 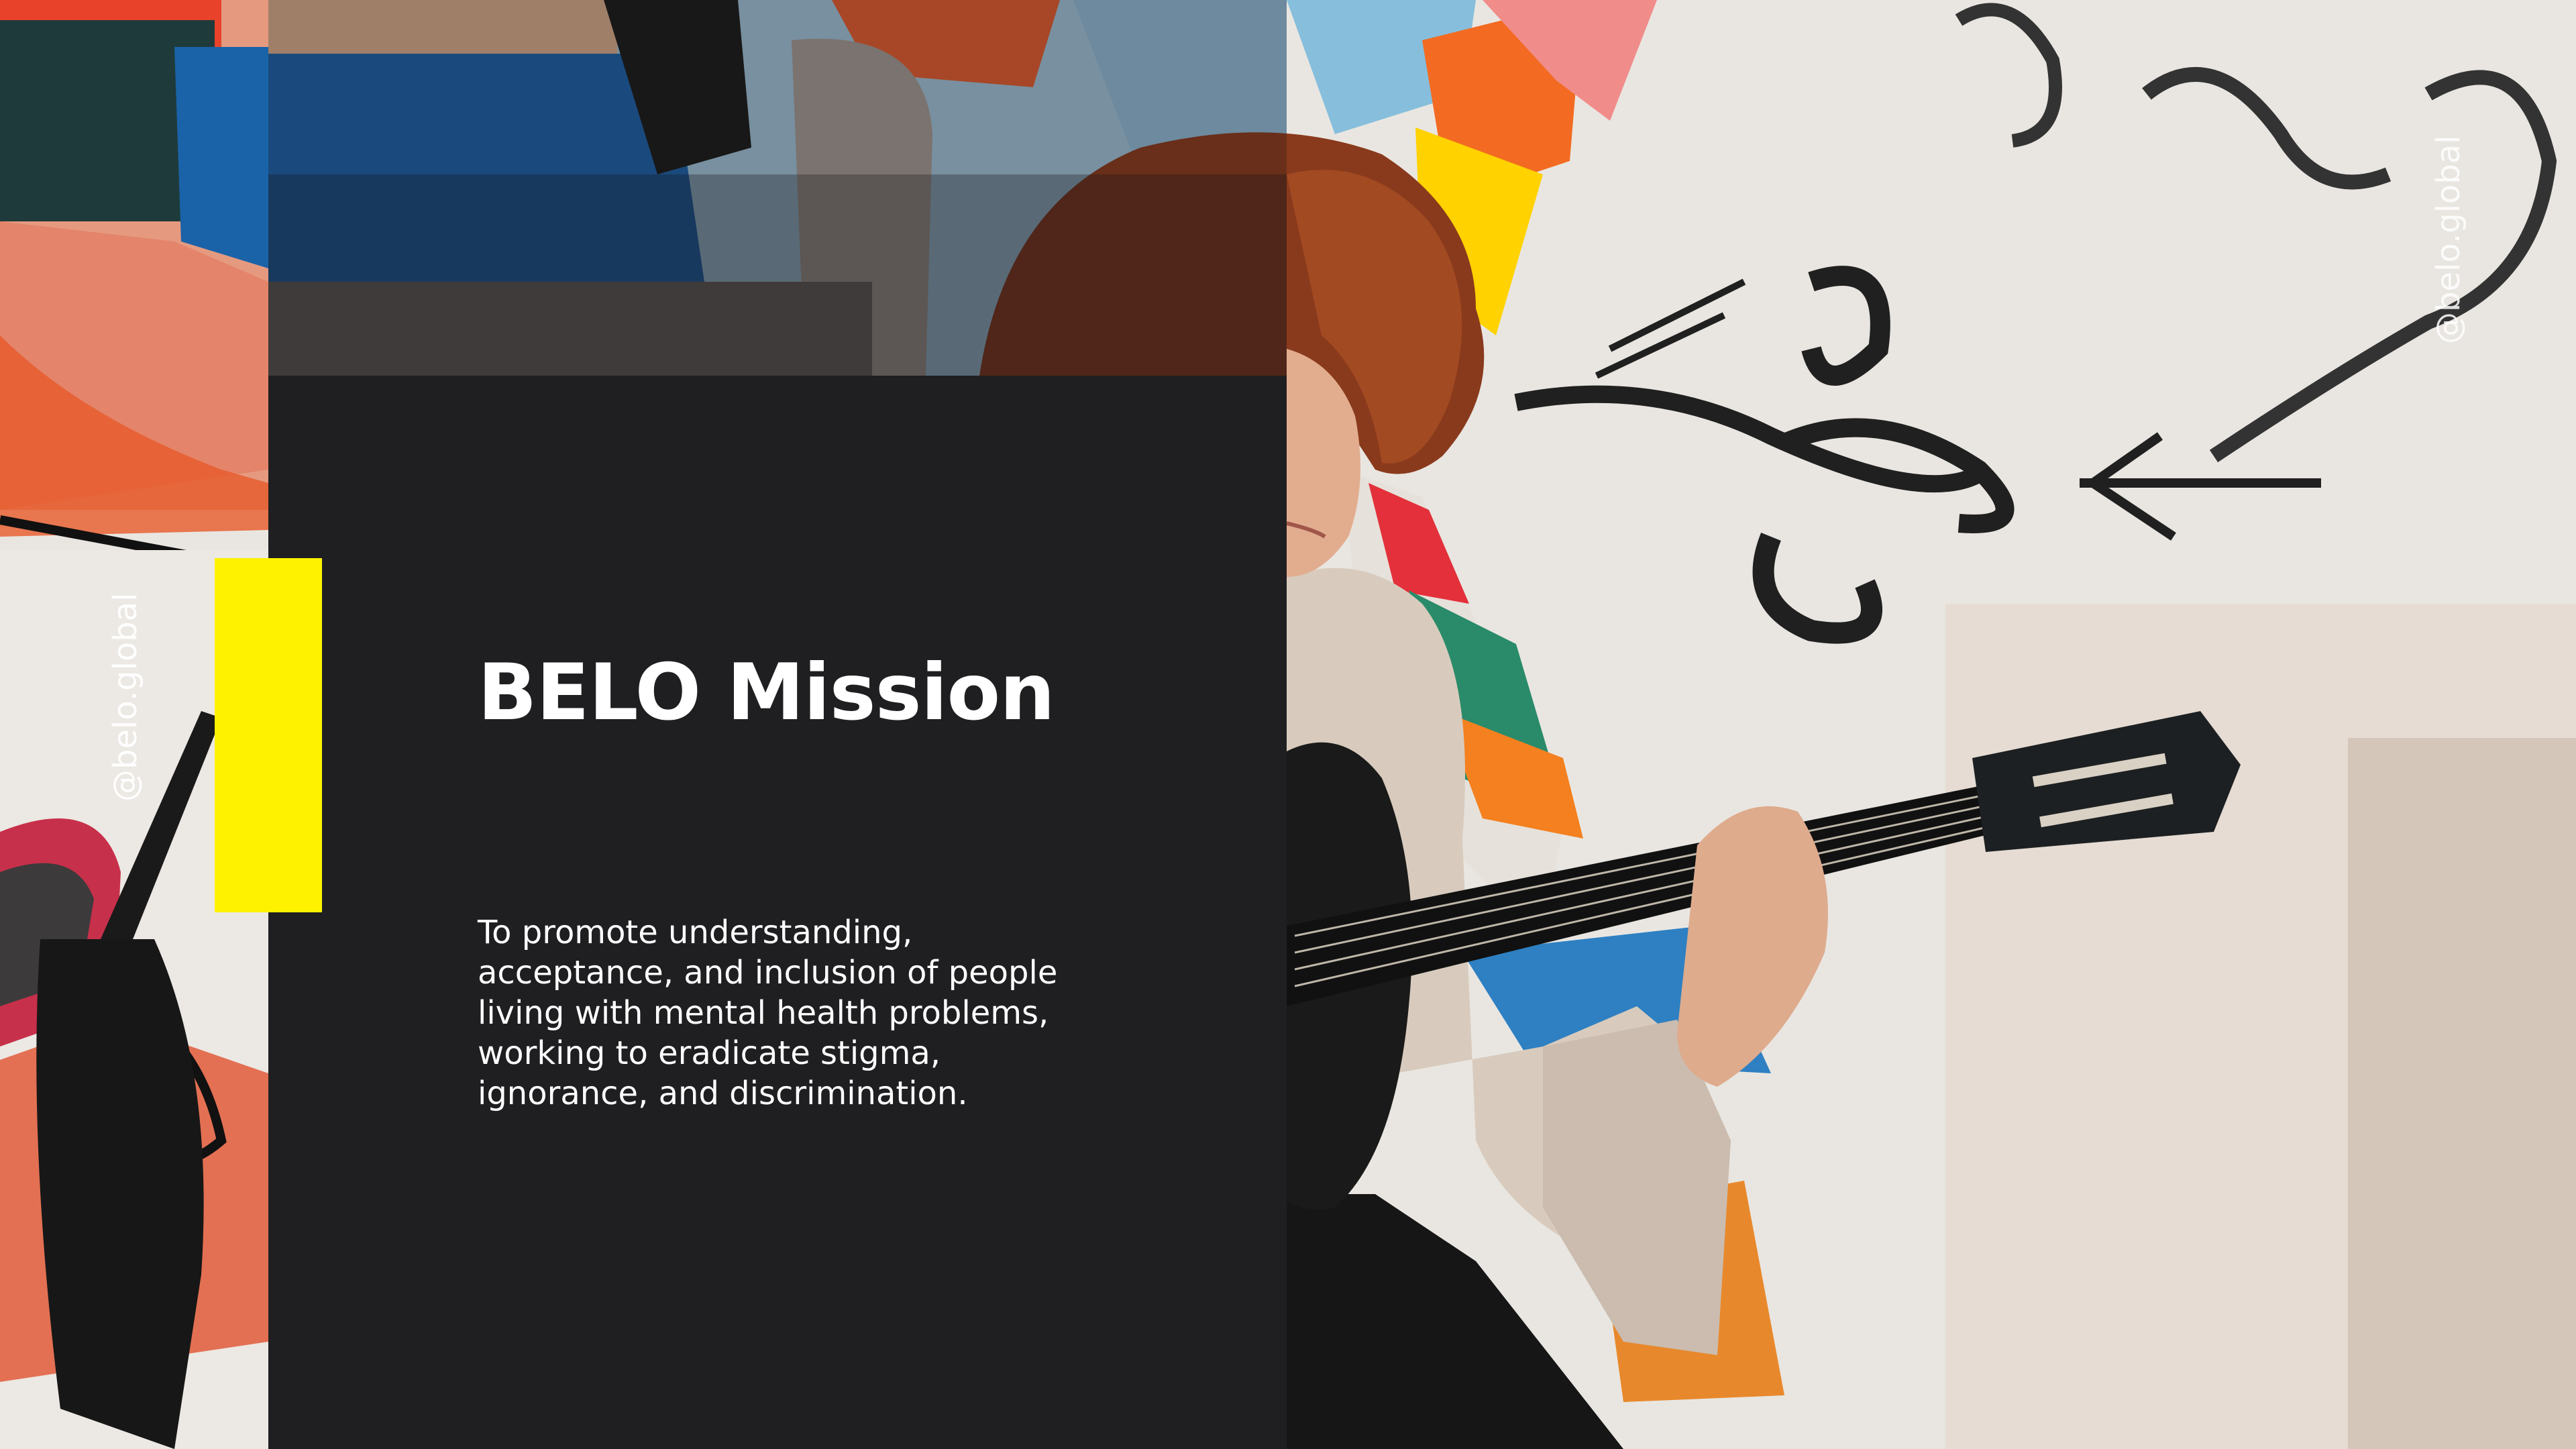 What do you see at coordinates (125, 697) in the screenshot?
I see `social-handle-left: @belo.global` at bounding box center [125, 697].